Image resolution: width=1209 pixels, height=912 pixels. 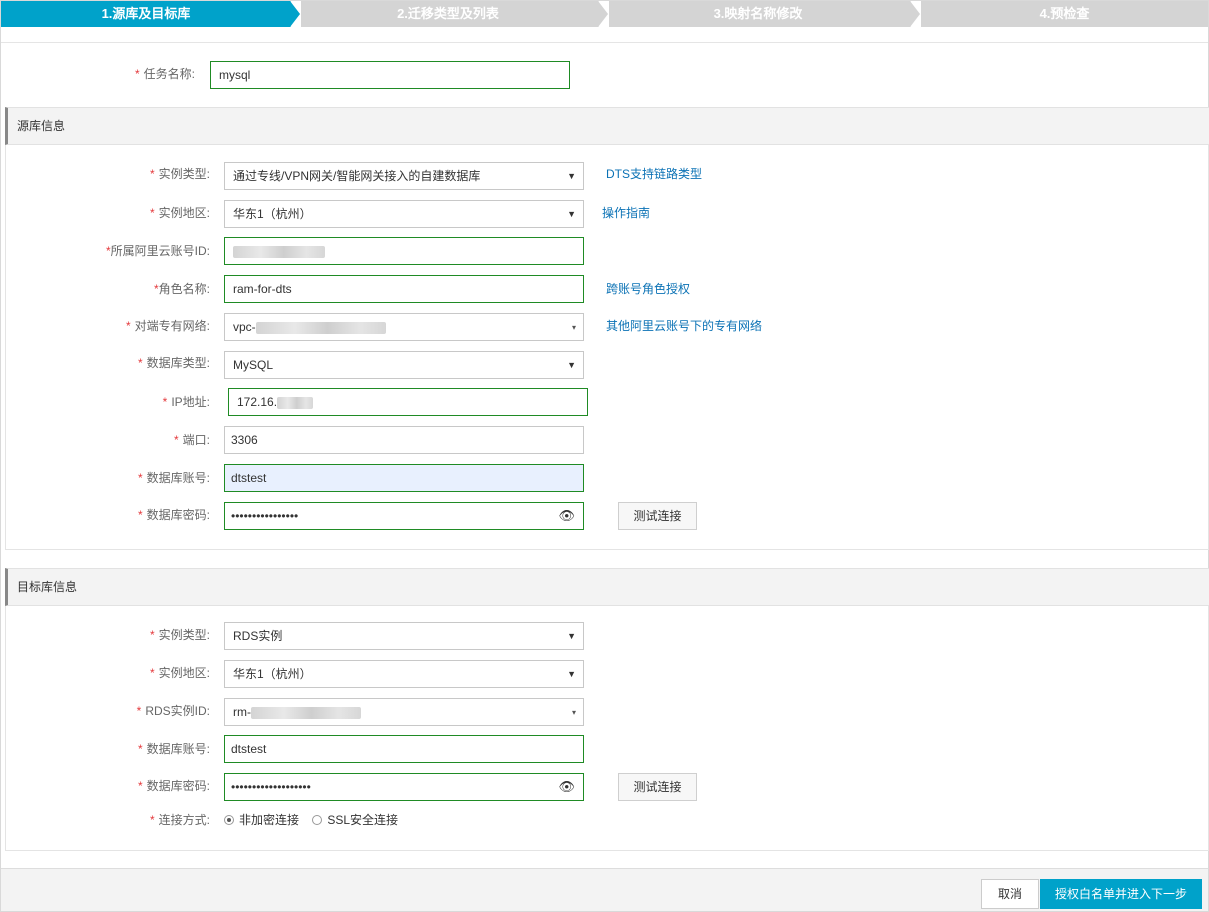 I want to click on src-db-account-label: * 数据库账号:, so click(x=173, y=478).